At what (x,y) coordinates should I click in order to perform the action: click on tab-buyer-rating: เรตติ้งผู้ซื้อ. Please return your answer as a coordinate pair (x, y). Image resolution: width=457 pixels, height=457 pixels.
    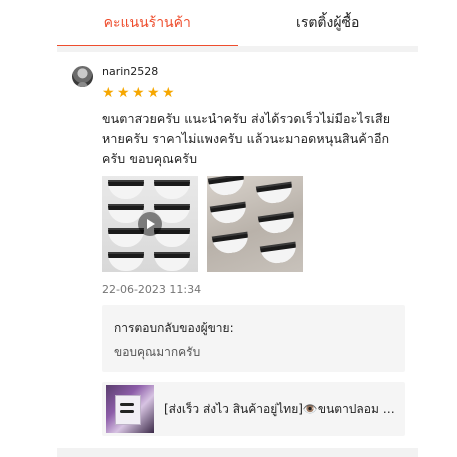
    Looking at the image, I should click on (328, 23).